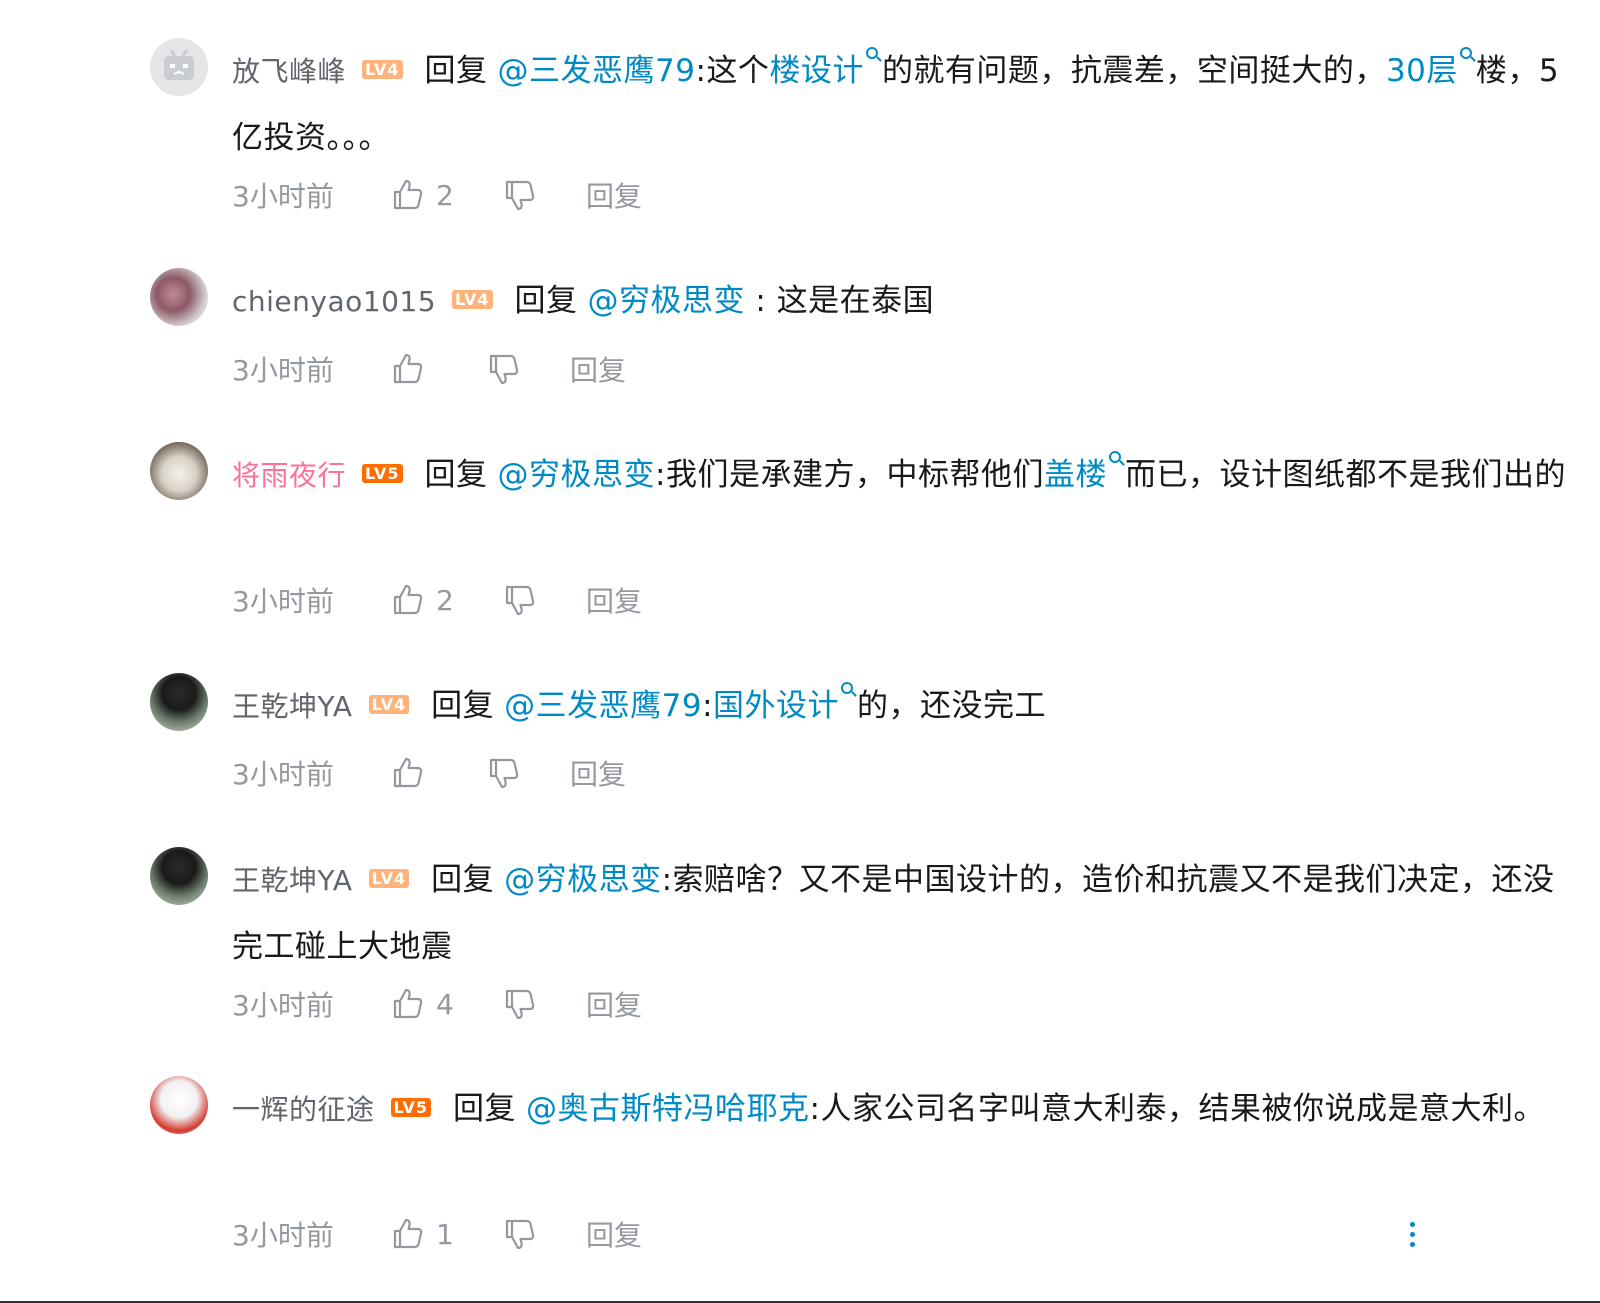 This screenshot has height=1303, width=1600. I want to click on like-count: 1, so click(445, 1234).